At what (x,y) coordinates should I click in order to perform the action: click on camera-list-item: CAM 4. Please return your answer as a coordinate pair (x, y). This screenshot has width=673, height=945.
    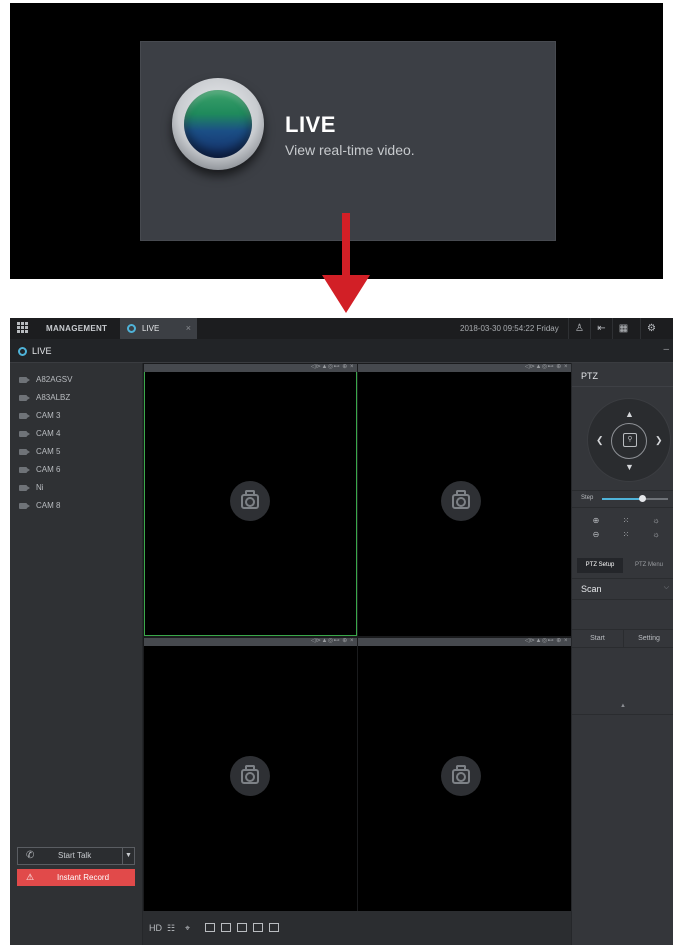
    Looking at the image, I should click on (39, 434).